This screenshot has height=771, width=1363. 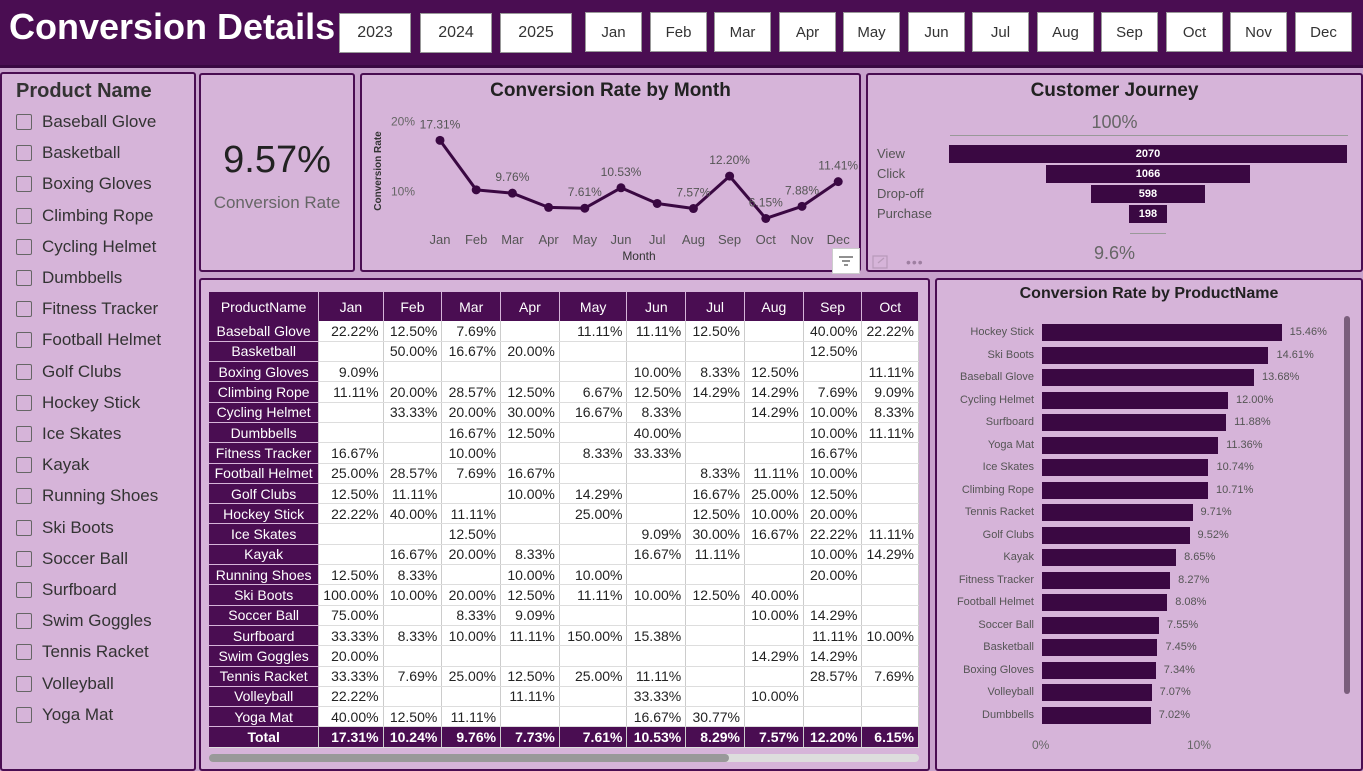 I want to click on funnel-bar: 598, so click(x=1148, y=194).